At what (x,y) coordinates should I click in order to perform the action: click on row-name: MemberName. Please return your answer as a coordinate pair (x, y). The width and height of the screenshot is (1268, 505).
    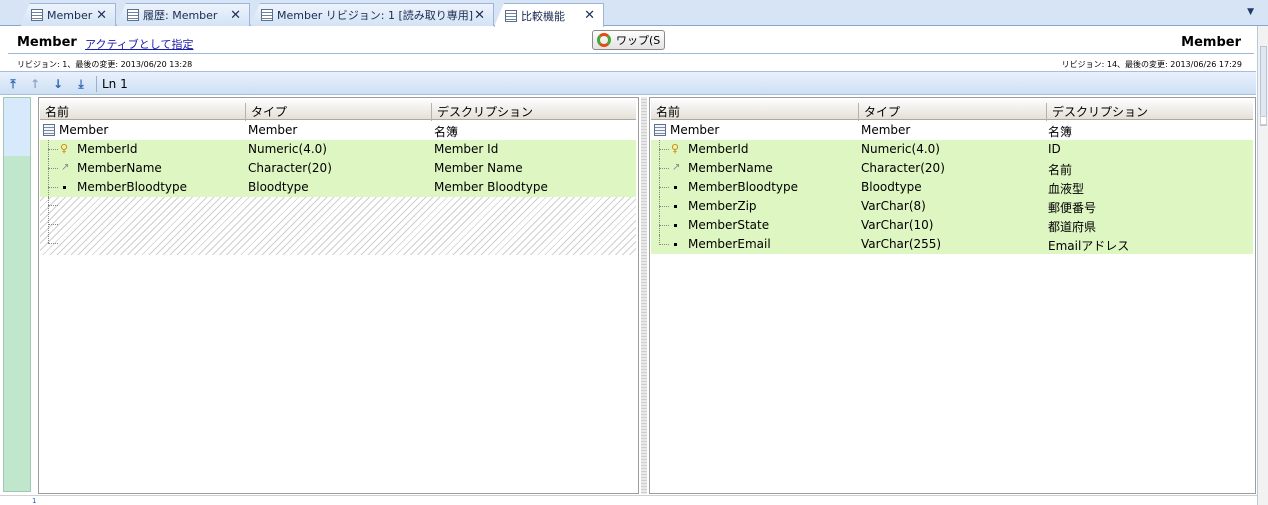
    Looking at the image, I should click on (119, 168).